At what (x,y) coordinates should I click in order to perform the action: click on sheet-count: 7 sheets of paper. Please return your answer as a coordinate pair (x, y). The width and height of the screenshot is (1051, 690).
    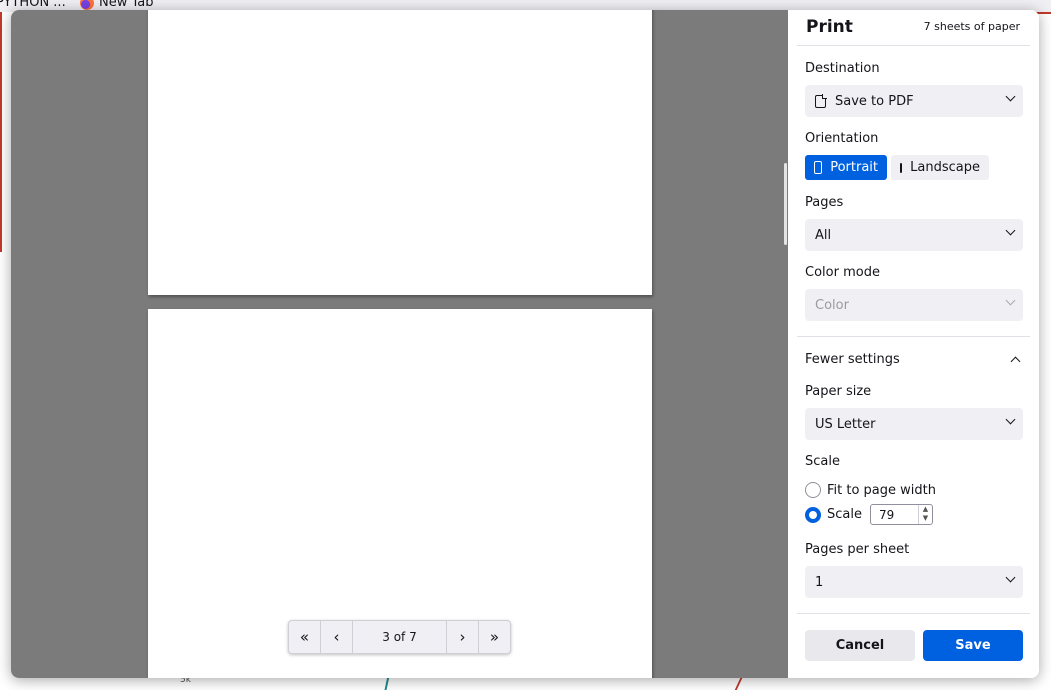
    Looking at the image, I should click on (971, 26).